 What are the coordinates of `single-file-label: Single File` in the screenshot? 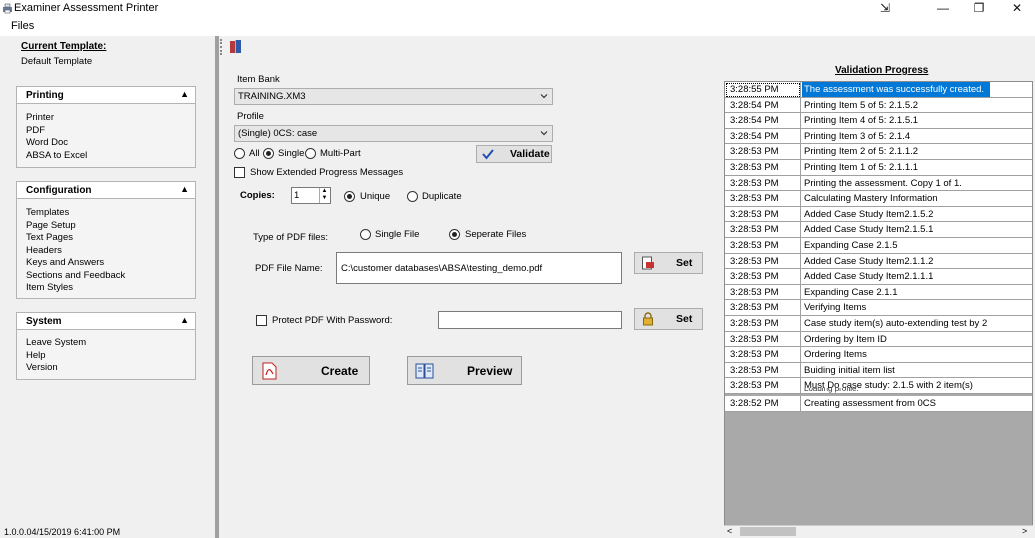 It's located at (397, 234).